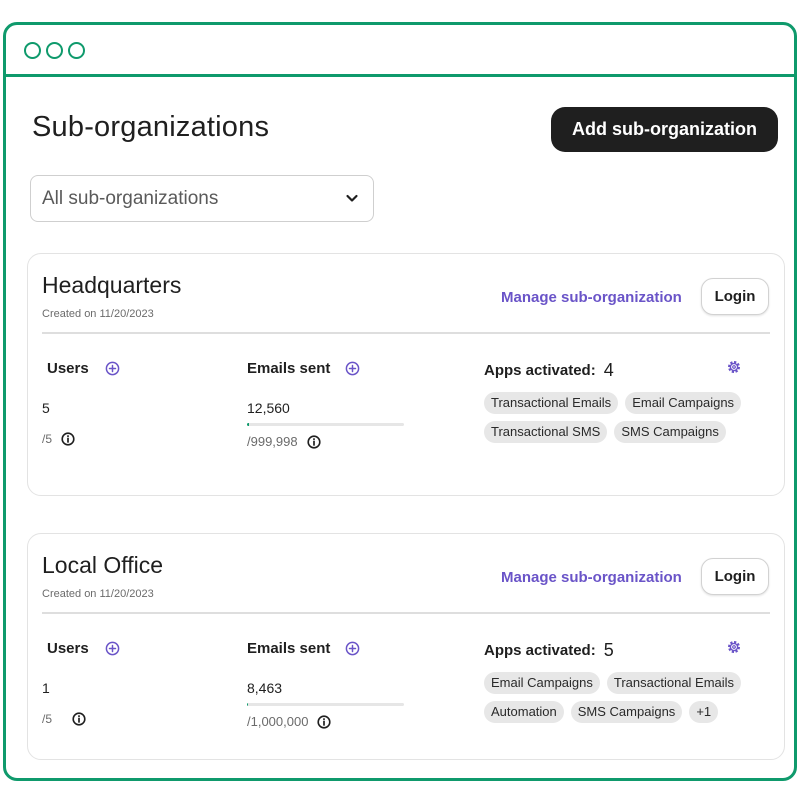 The height and width of the screenshot is (801, 800). What do you see at coordinates (352, 198) in the screenshot?
I see `chevron-down-icon` at bounding box center [352, 198].